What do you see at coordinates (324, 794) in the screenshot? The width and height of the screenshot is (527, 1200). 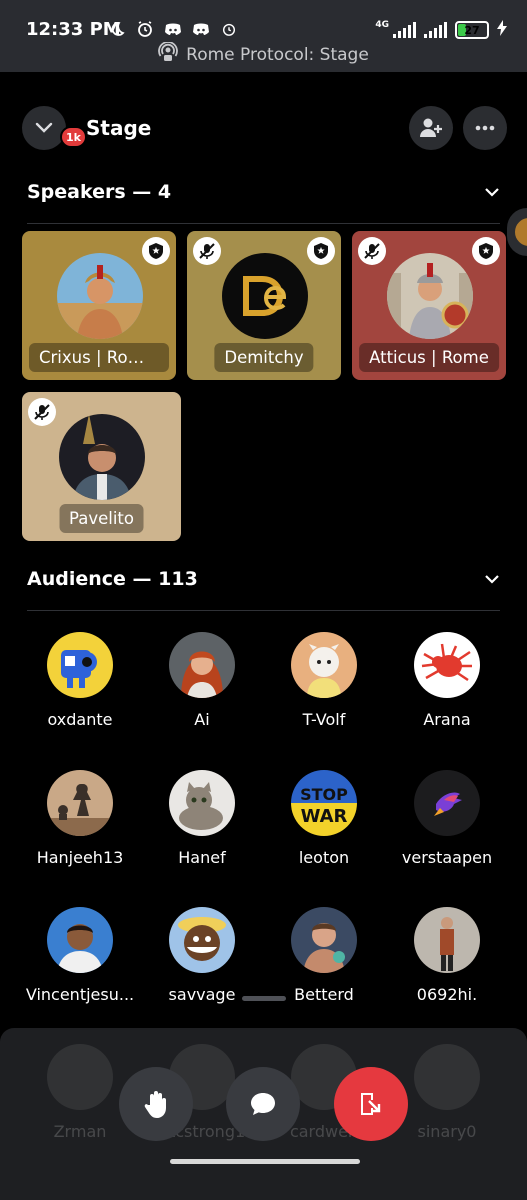 I see `svg-text: STOP` at bounding box center [324, 794].